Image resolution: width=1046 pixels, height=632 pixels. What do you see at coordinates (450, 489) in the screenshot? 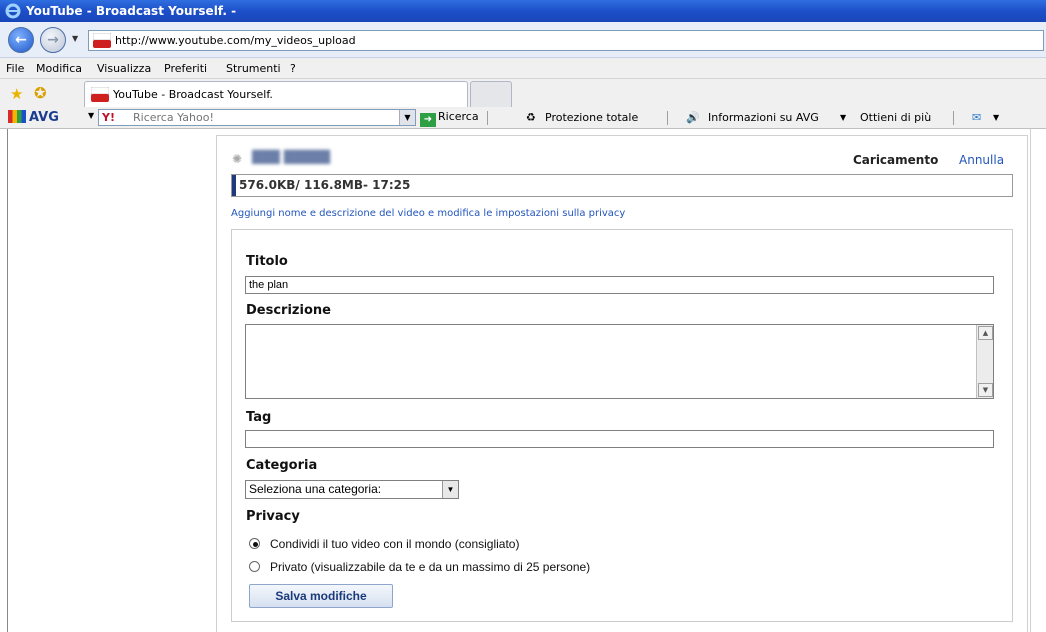
I see `chevron-down-icon: ▼` at bounding box center [450, 489].